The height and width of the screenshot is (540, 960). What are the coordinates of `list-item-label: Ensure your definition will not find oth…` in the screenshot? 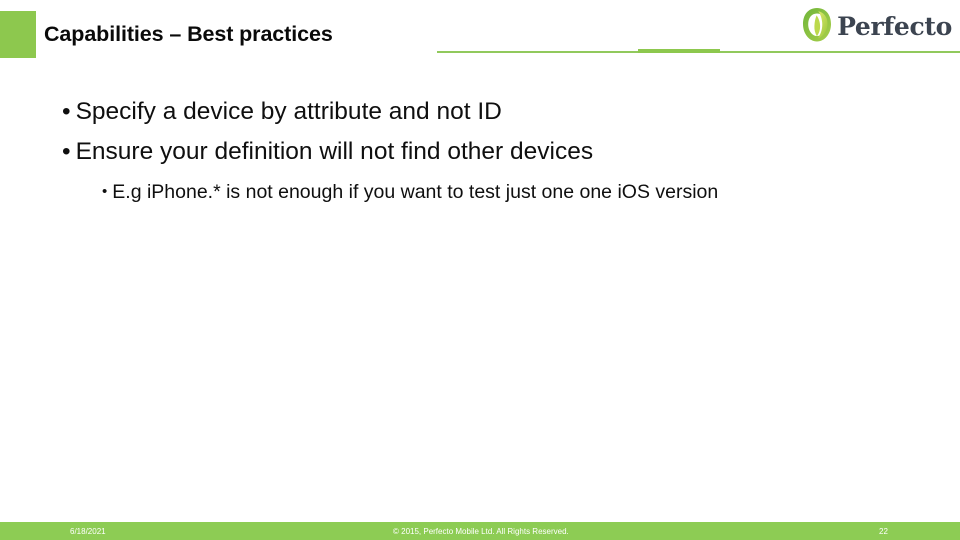 It's located at (334, 151).